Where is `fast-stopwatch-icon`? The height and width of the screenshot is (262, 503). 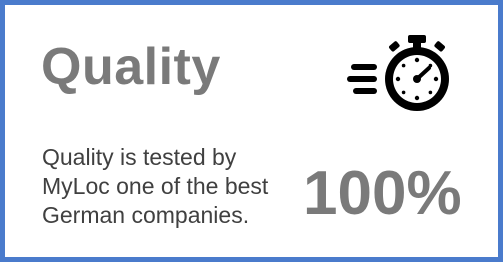 fast-stopwatch-icon is located at coordinates (398, 73).